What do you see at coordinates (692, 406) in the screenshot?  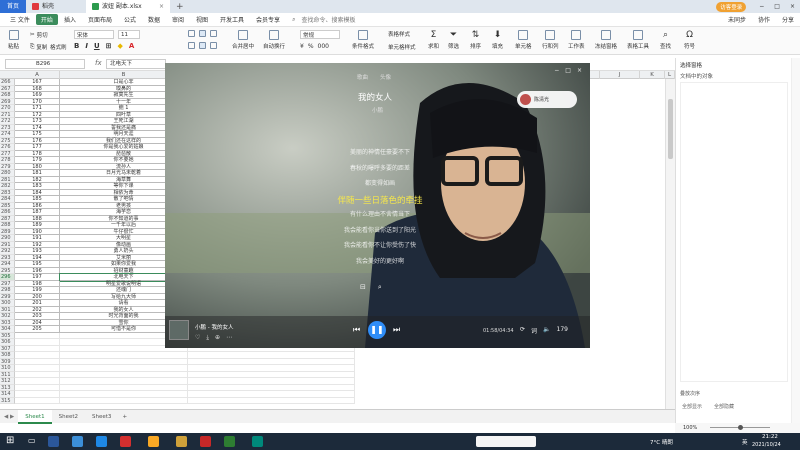 I see `show-all-button: 全部显示` at bounding box center [692, 406].